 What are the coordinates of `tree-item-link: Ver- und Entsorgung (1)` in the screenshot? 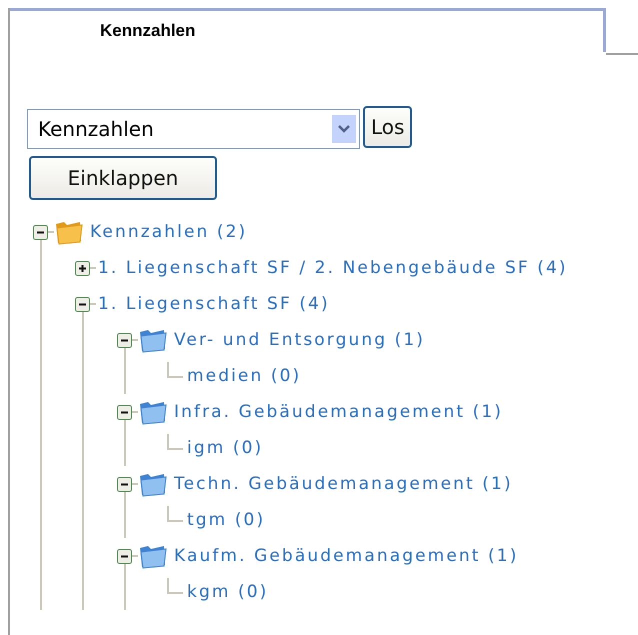 It's located at (299, 340).